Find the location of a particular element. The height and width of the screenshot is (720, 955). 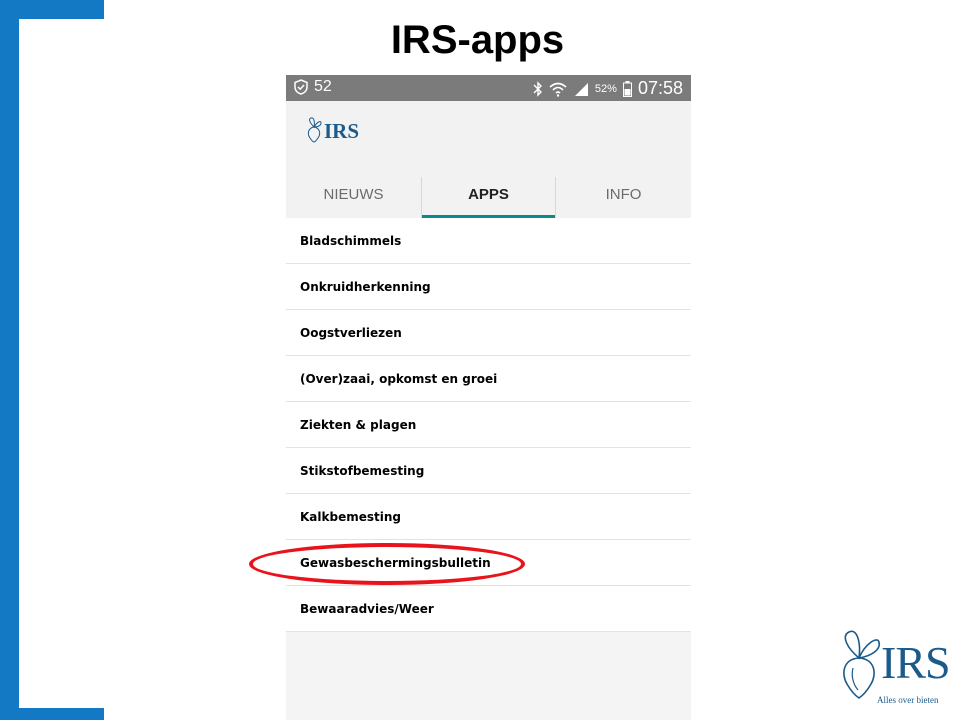

tab-nieuws: NIEUWS is located at coordinates (354, 197).